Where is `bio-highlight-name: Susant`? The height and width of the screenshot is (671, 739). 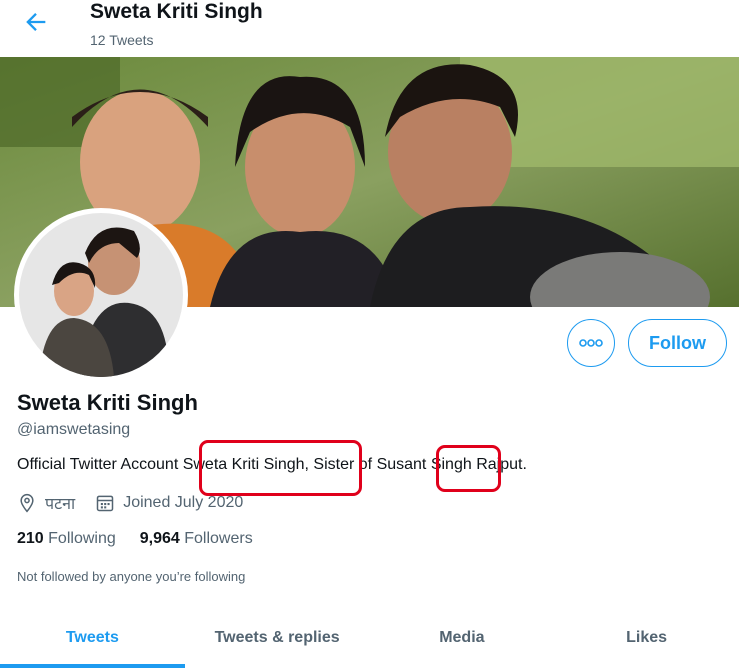
bio-highlight-name: Susant is located at coordinates (401, 464).